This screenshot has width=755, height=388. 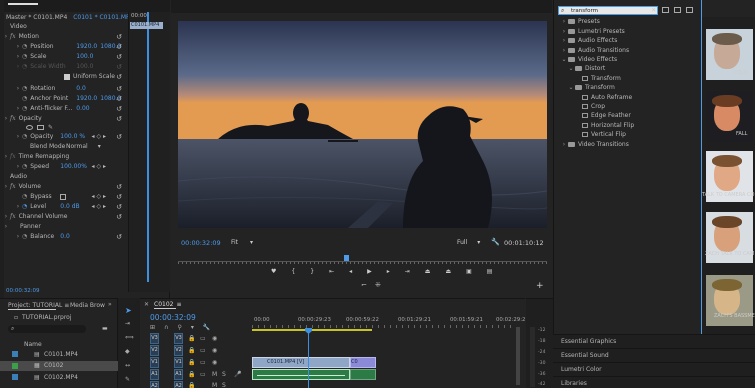 What do you see at coordinates (127, 379) in the screenshot?
I see `pen-tool-icon: ✎` at bounding box center [127, 379].